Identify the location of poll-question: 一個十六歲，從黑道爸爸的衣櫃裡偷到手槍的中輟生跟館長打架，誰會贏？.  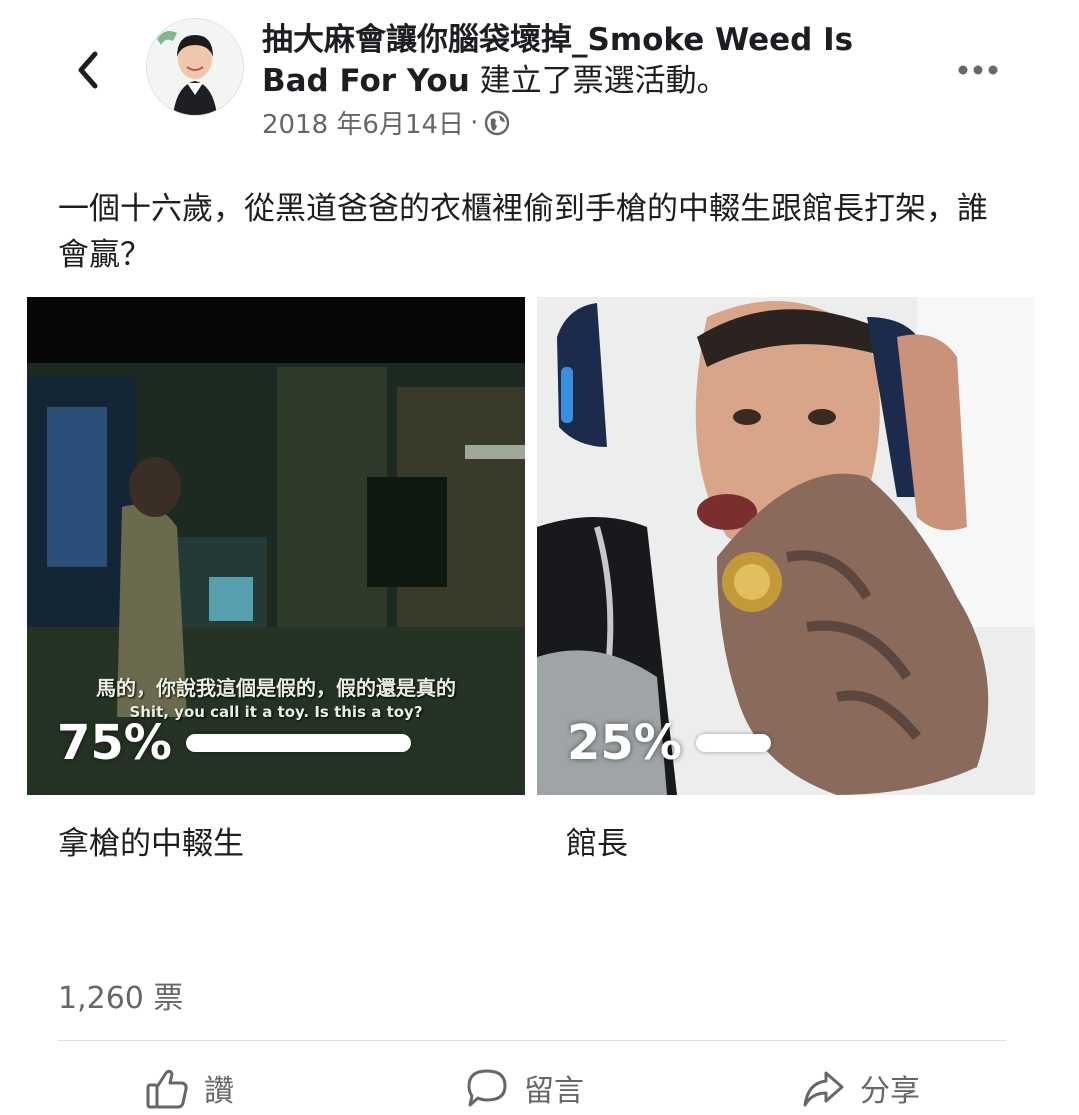
(523, 232).